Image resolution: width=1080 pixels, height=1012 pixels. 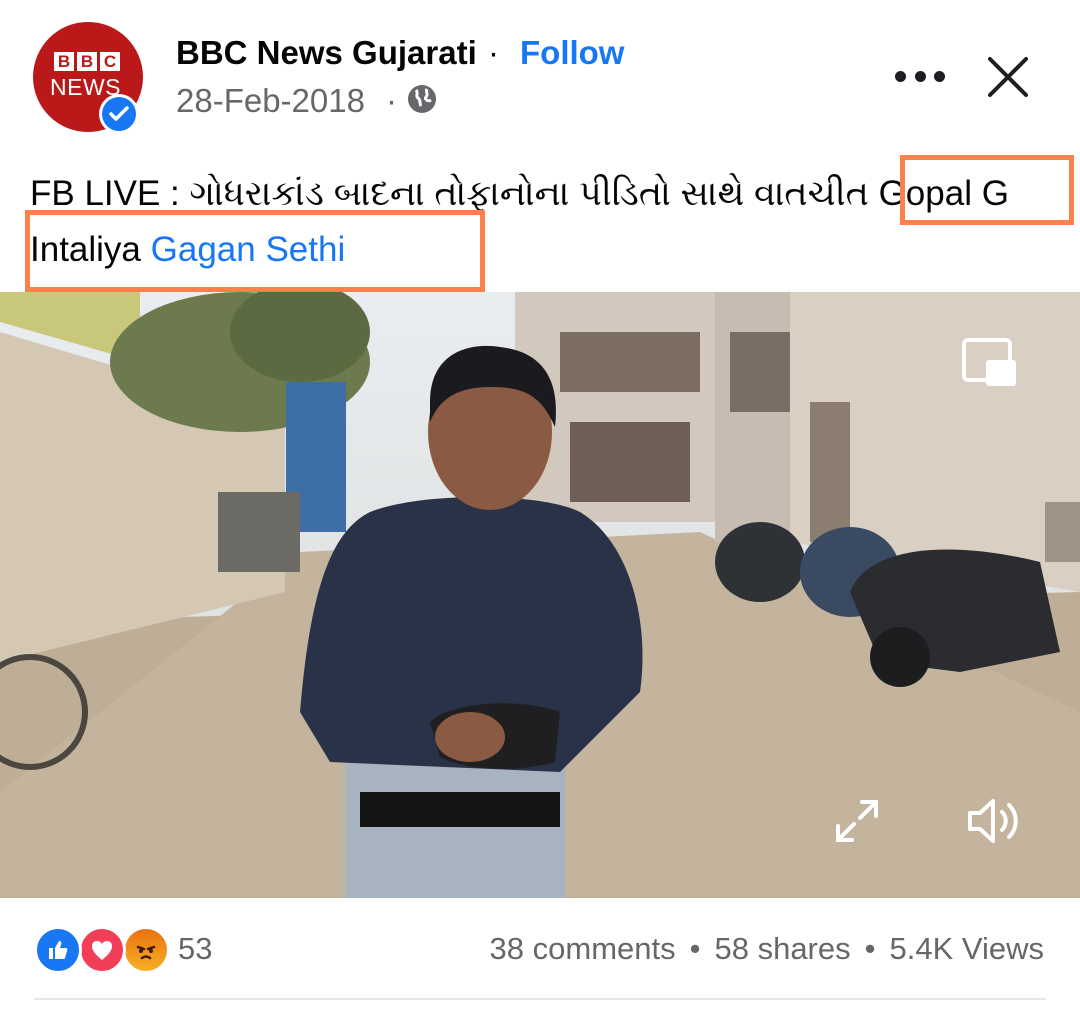 What do you see at coordinates (270, 101) in the screenshot?
I see `post-date: 28-Feb-2018` at bounding box center [270, 101].